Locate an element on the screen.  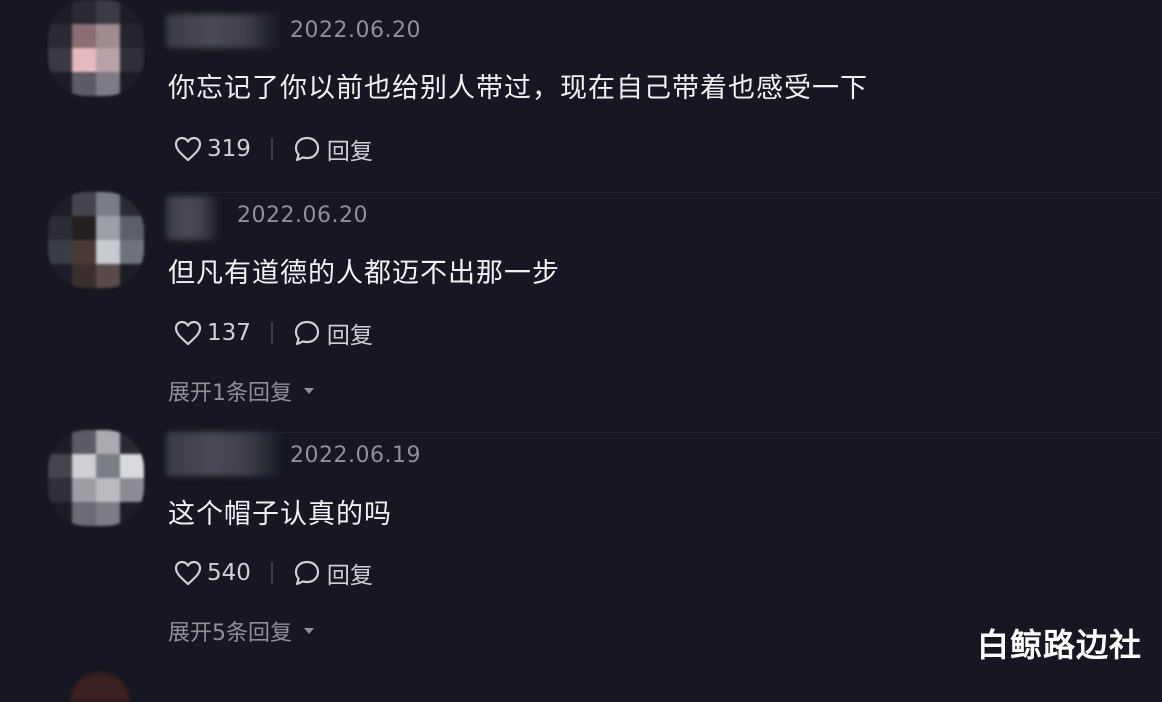
comment-actions: 540 回复 is located at coordinates (273, 573).